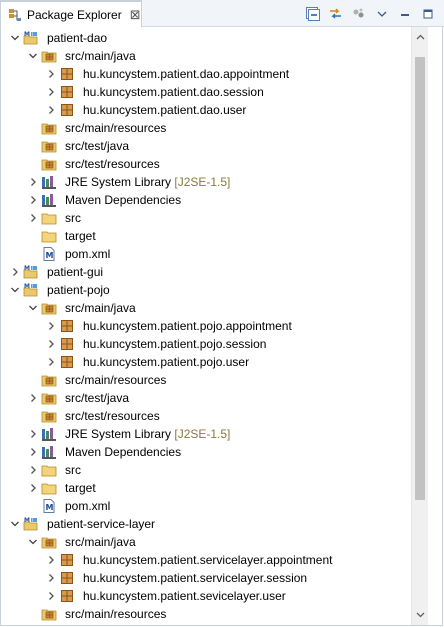  I want to click on tree-item-label: Maven Dependencies, so click(123, 452).